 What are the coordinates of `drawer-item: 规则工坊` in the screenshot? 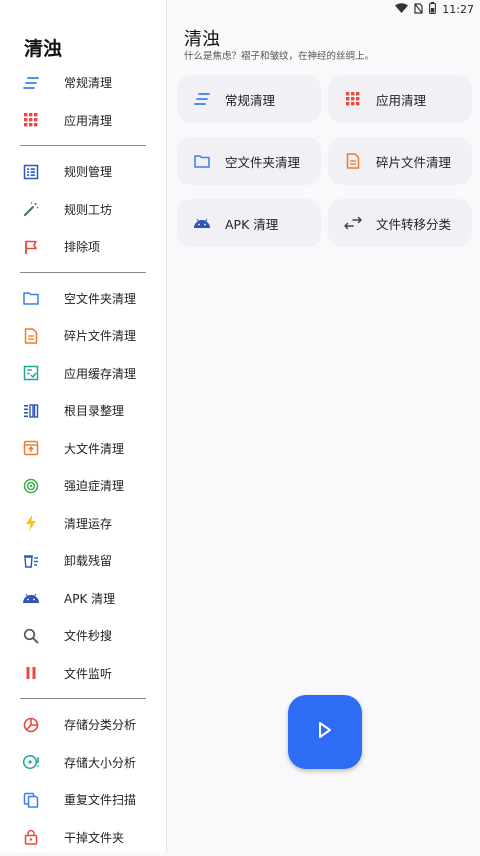 It's located at (83, 210).